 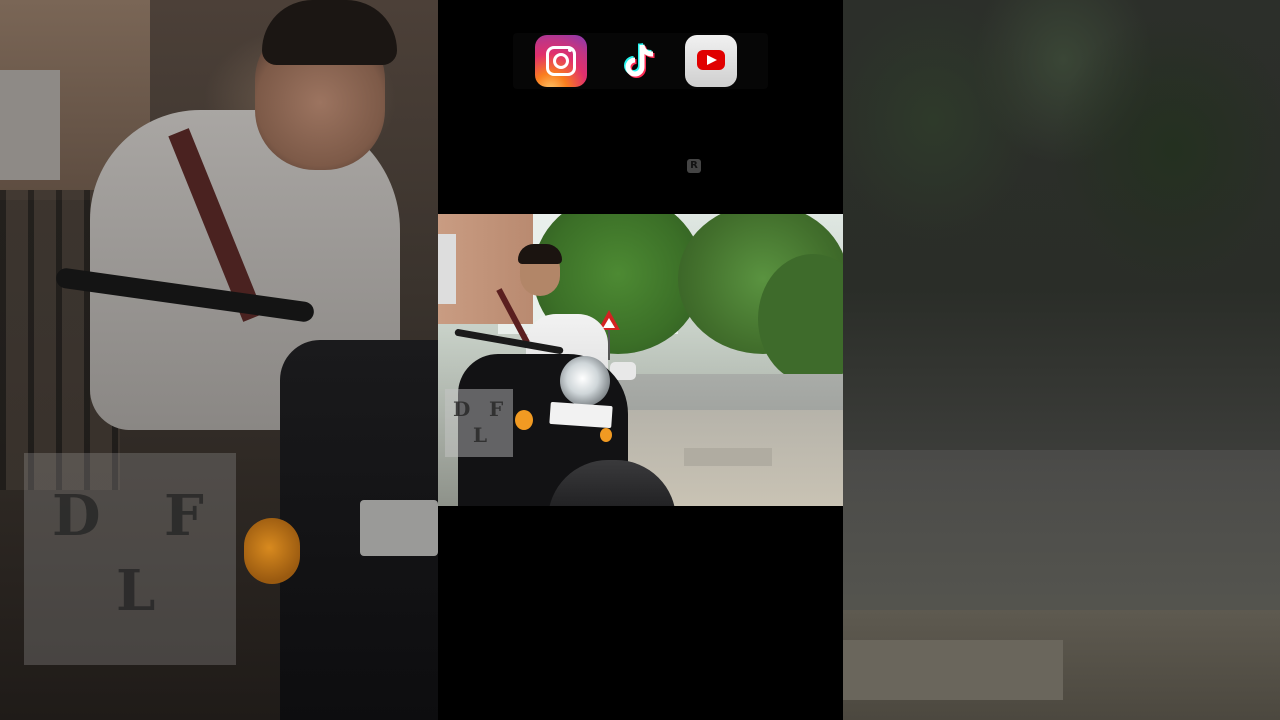 I want to click on bg-window, so click(x=30, y=125).